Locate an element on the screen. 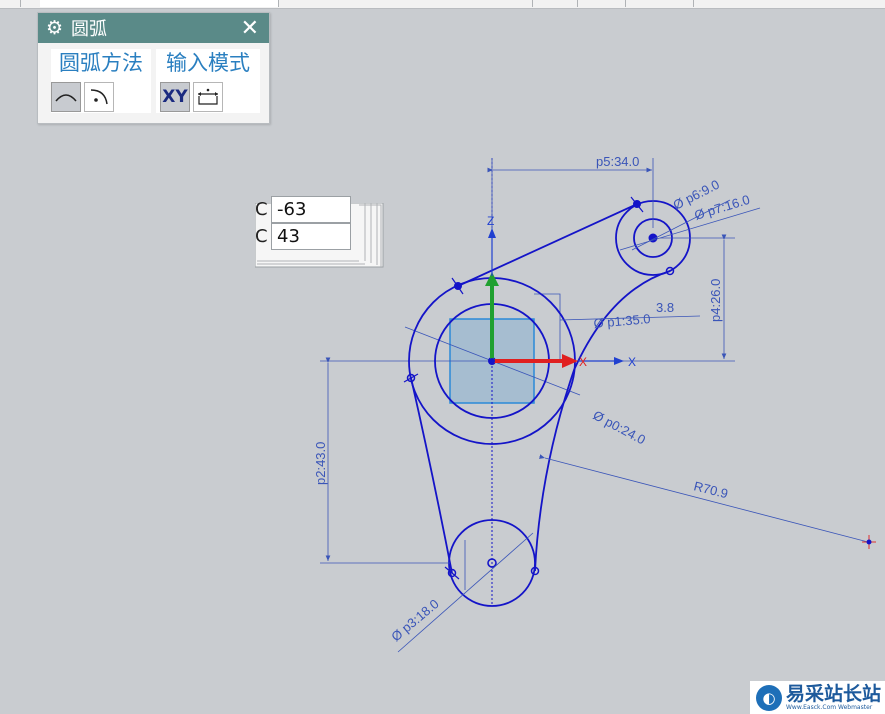  input-mode-label: 输入模式 is located at coordinates (208, 63).